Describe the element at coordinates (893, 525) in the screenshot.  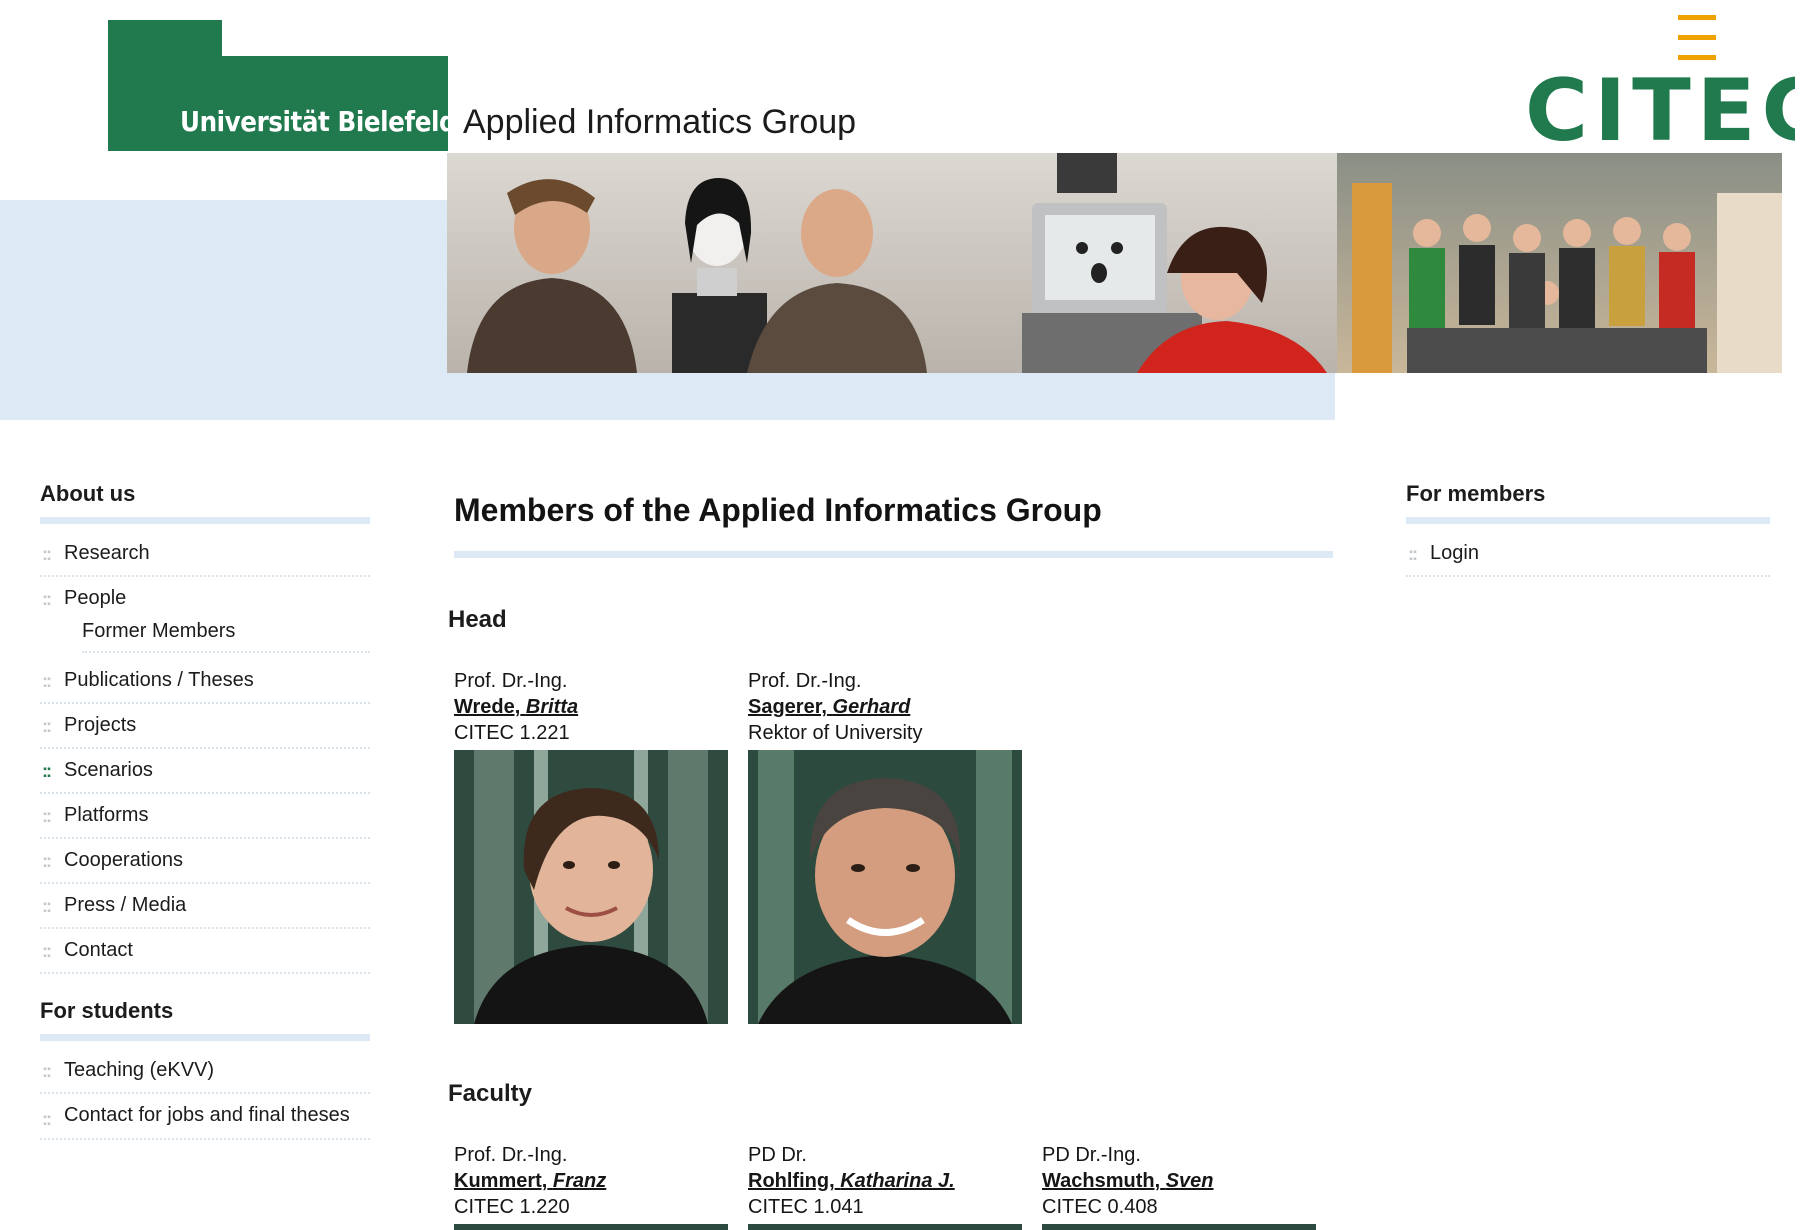
I see `page-title: Members of the Applied Informatics Group` at that location.